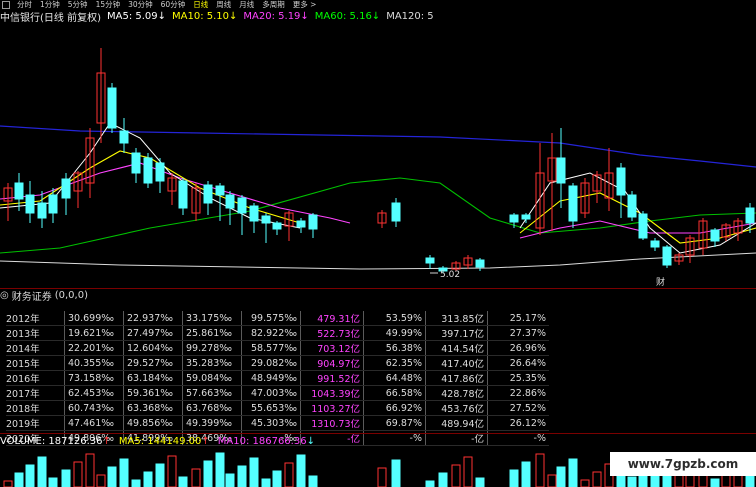  I want to click on fin-cell: 1310.73亿, so click(332, 423).